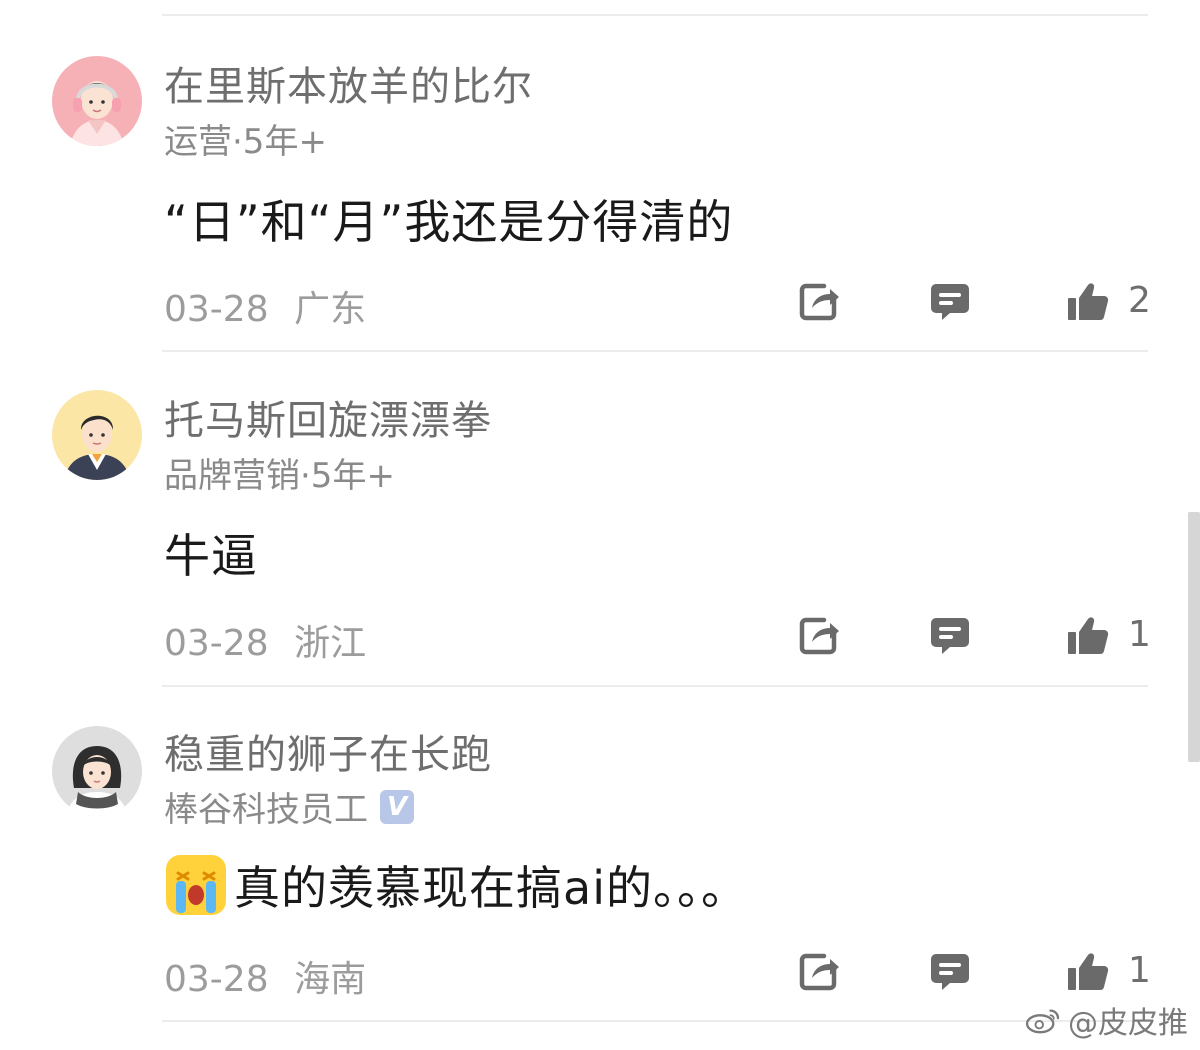 The image size is (1200, 1050). I want to click on like-count: 2, so click(1139, 300).